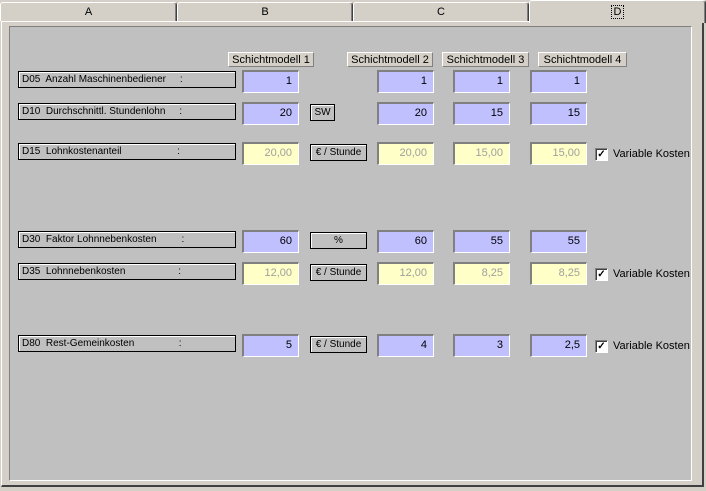  Describe the element at coordinates (405, 345) in the screenshot. I see `value-input: 4` at that location.